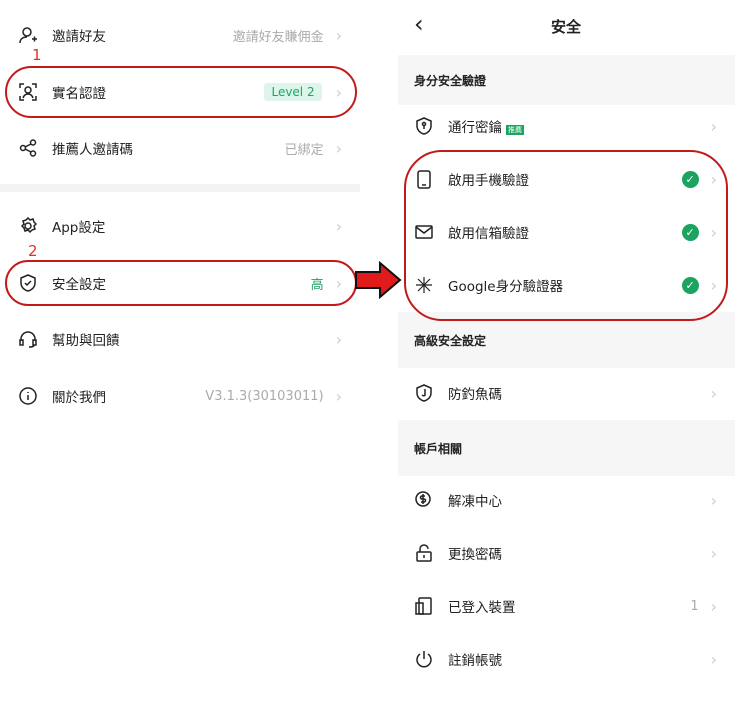 The width and height of the screenshot is (740, 715). Describe the element at coordinates (566, 448) in the screenshot. I see `section-account: 帳戶相關` at that location.